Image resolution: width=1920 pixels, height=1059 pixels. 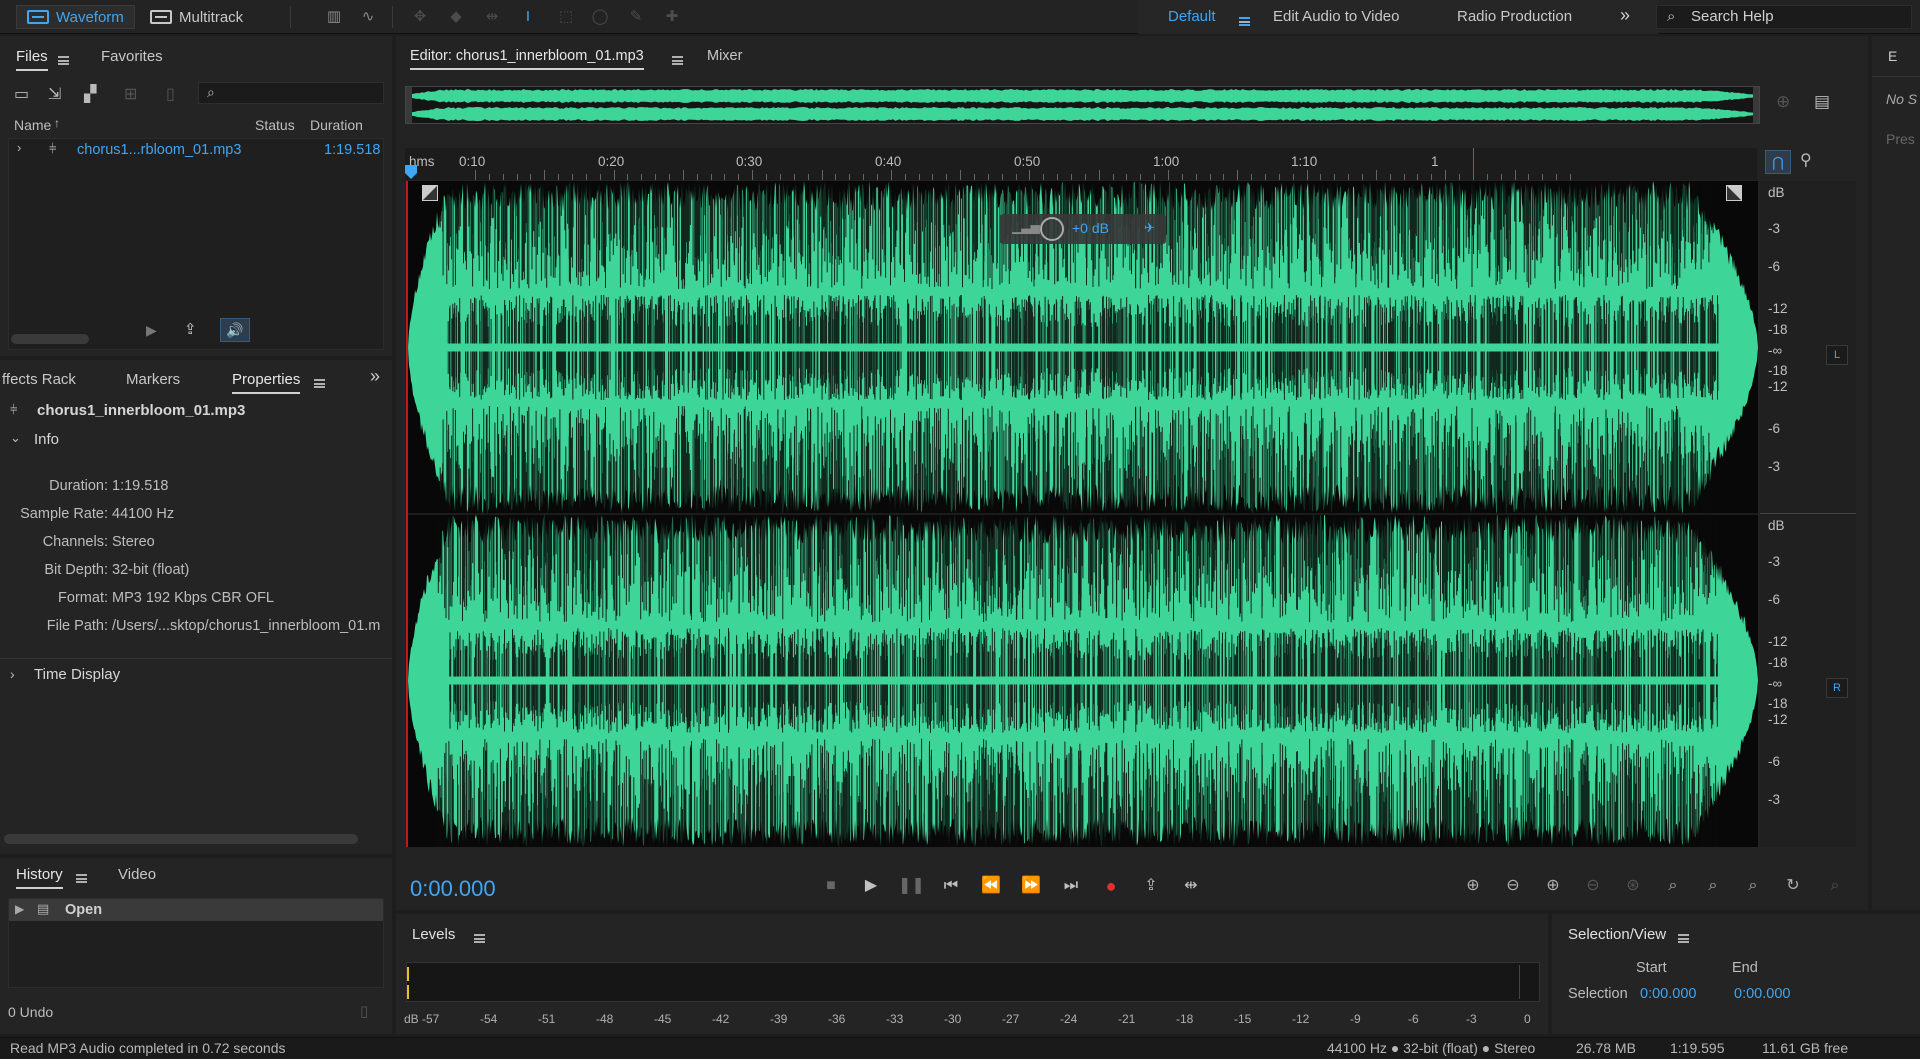 I want to click on tab-properties: Properties, so click(x=266, y=382).